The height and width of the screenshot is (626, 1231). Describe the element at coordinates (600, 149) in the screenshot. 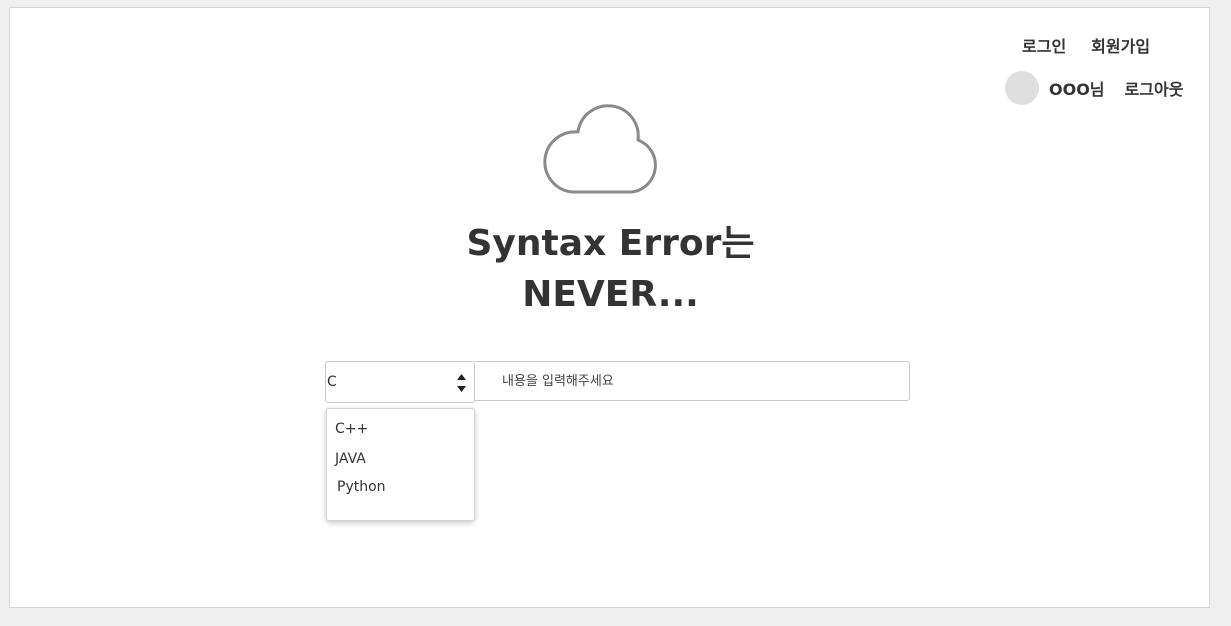

I see `cloud-icon` at that location.